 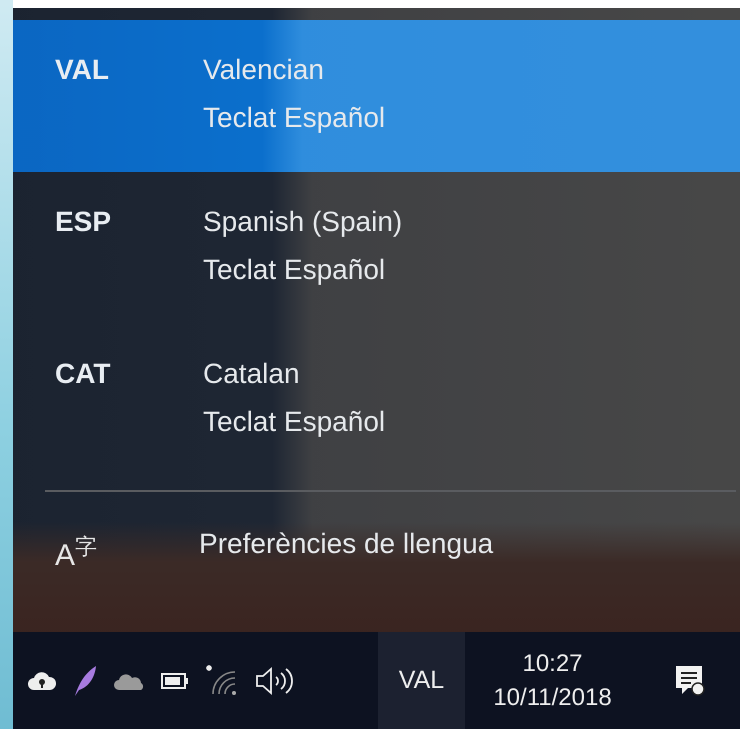 What do you see at coordinates (275, 680) in the screenshot?
I see `speaker-icon` at bounding box center [275, 680].